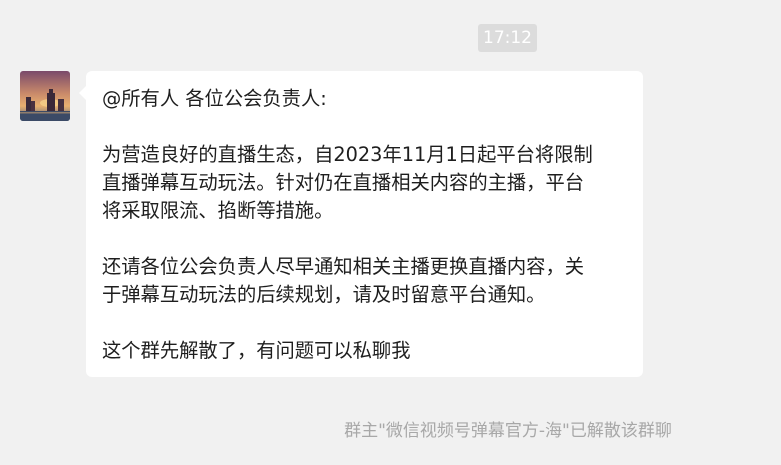 The width and height of the screenshot is (781, 465). I want to click on message-timestamp: 17:12, so click(507, 38).